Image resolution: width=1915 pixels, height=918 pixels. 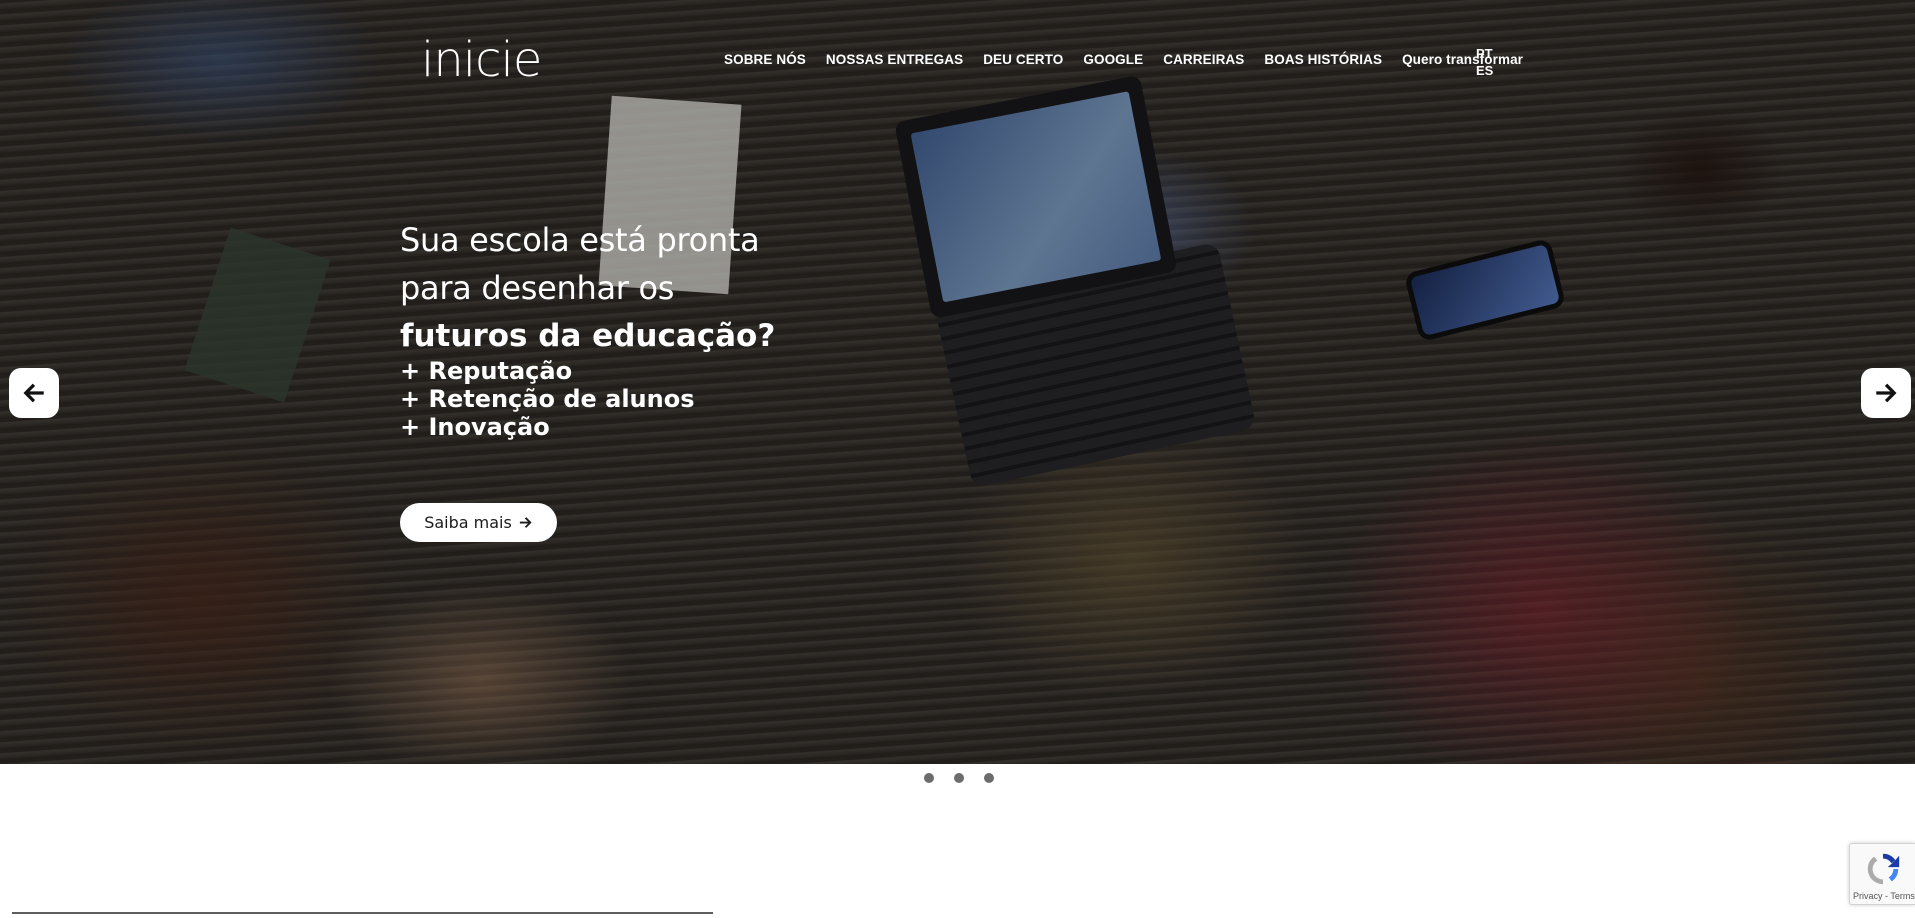 I want to click on section-divider, so click(x=362, y=913).